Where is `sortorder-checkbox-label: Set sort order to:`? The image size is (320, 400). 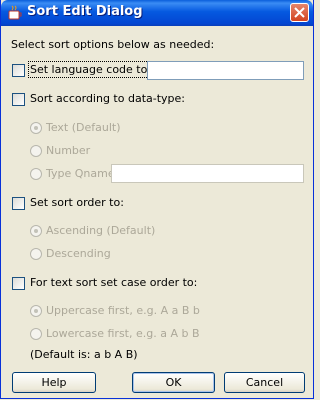 sortorder-checkbox-label: Set sort order to: is located at coordinates (77, 202).